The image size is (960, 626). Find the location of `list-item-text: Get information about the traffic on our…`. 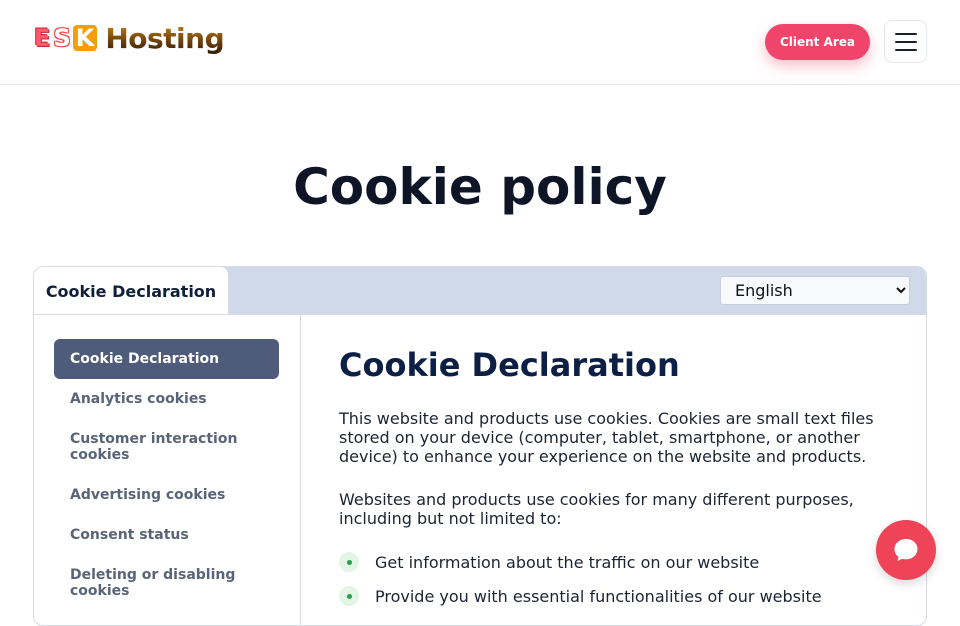

list-item-text: Get information about the traffic on our… is located at coordinates (567, 562).